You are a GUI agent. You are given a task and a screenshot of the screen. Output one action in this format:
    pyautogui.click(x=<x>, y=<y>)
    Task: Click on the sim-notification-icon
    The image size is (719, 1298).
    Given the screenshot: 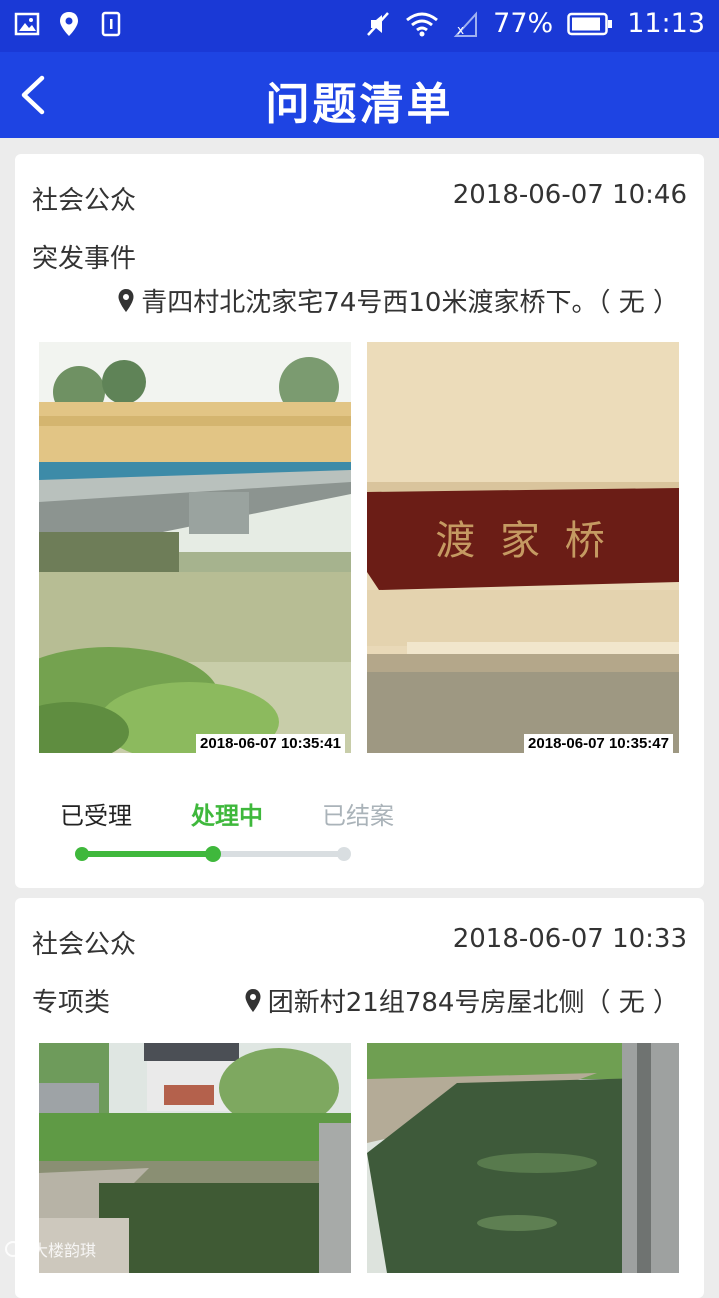 What is the action you would take?
    pyautogui.click(x=111, y=24)
    